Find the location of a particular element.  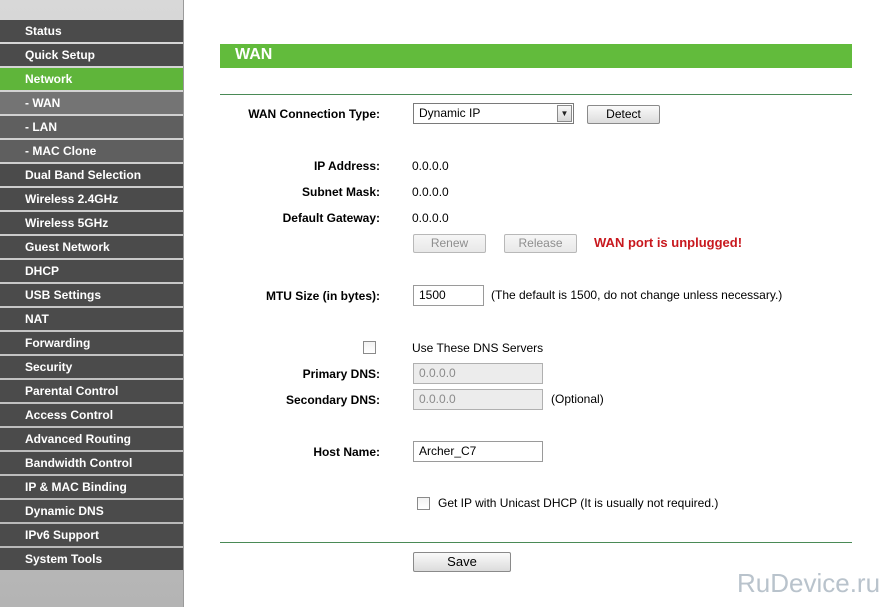

sidebar-item-wan: - WAN is located at coordinates (91, 103).